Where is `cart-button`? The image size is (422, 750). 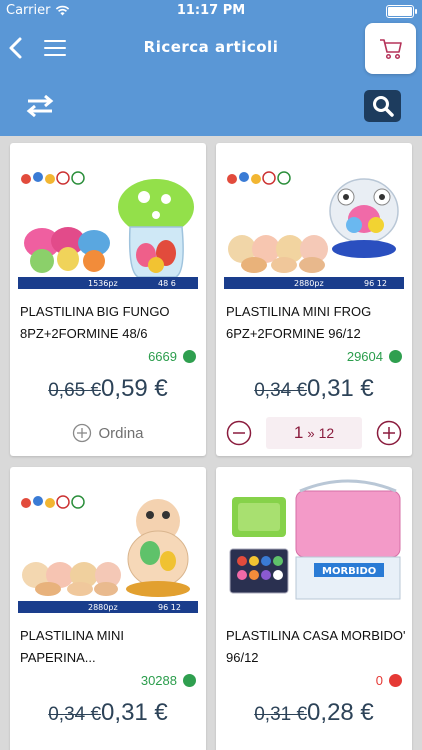
cart-button is located at coordinates (390, 48).